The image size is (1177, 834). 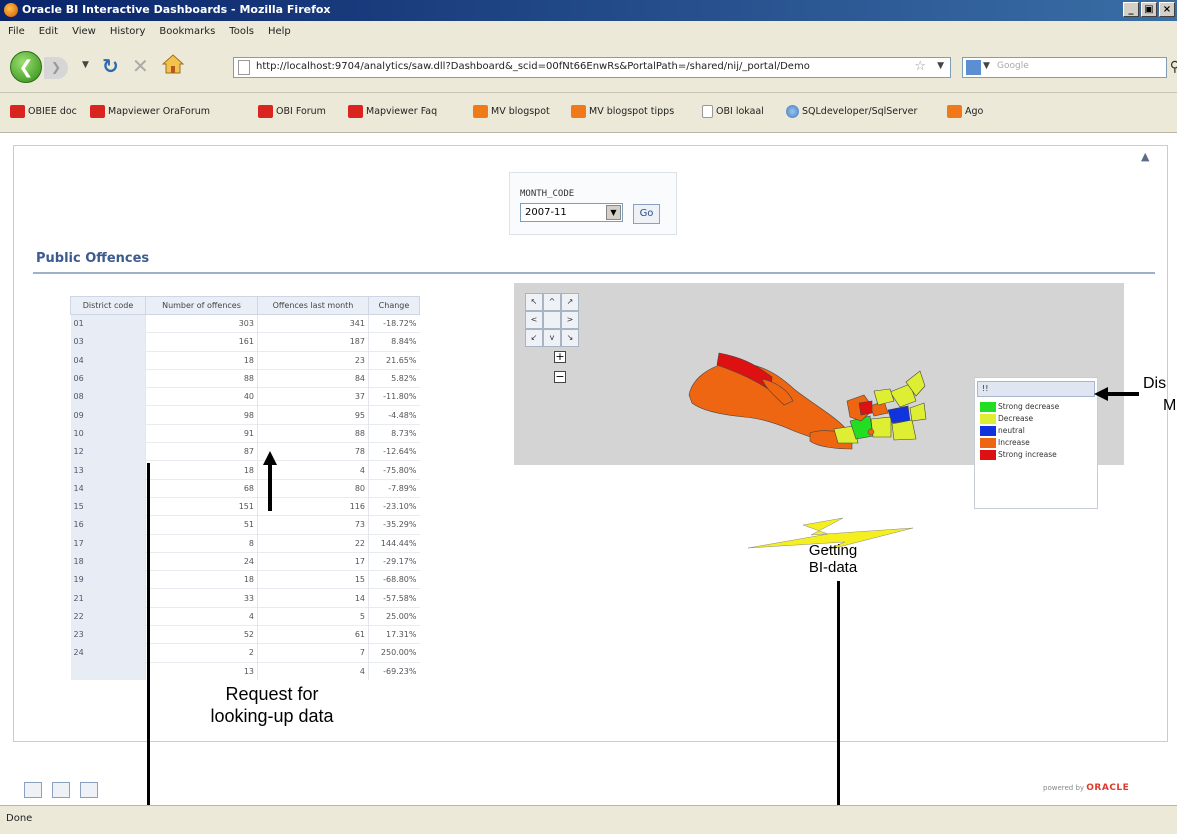 I want to click on url-dropdown-icon: ▼, so click(x=940, y=66).